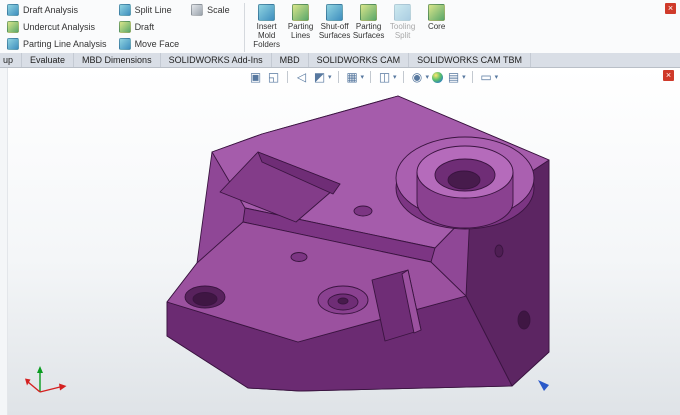 The image size is (680, 415). I want to click on core-label: Core, so click(436, 26).